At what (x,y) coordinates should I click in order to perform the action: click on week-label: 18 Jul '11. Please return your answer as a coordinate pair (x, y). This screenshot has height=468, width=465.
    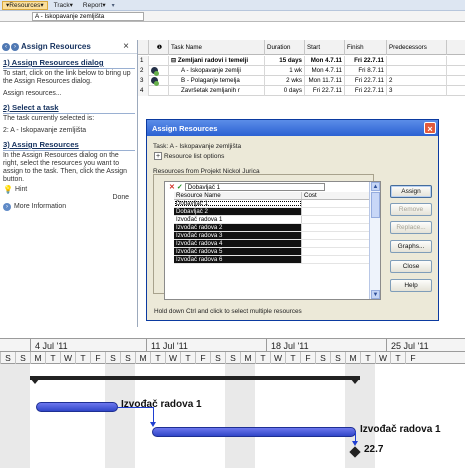
    Looking at the image, I should click on (326, 346).